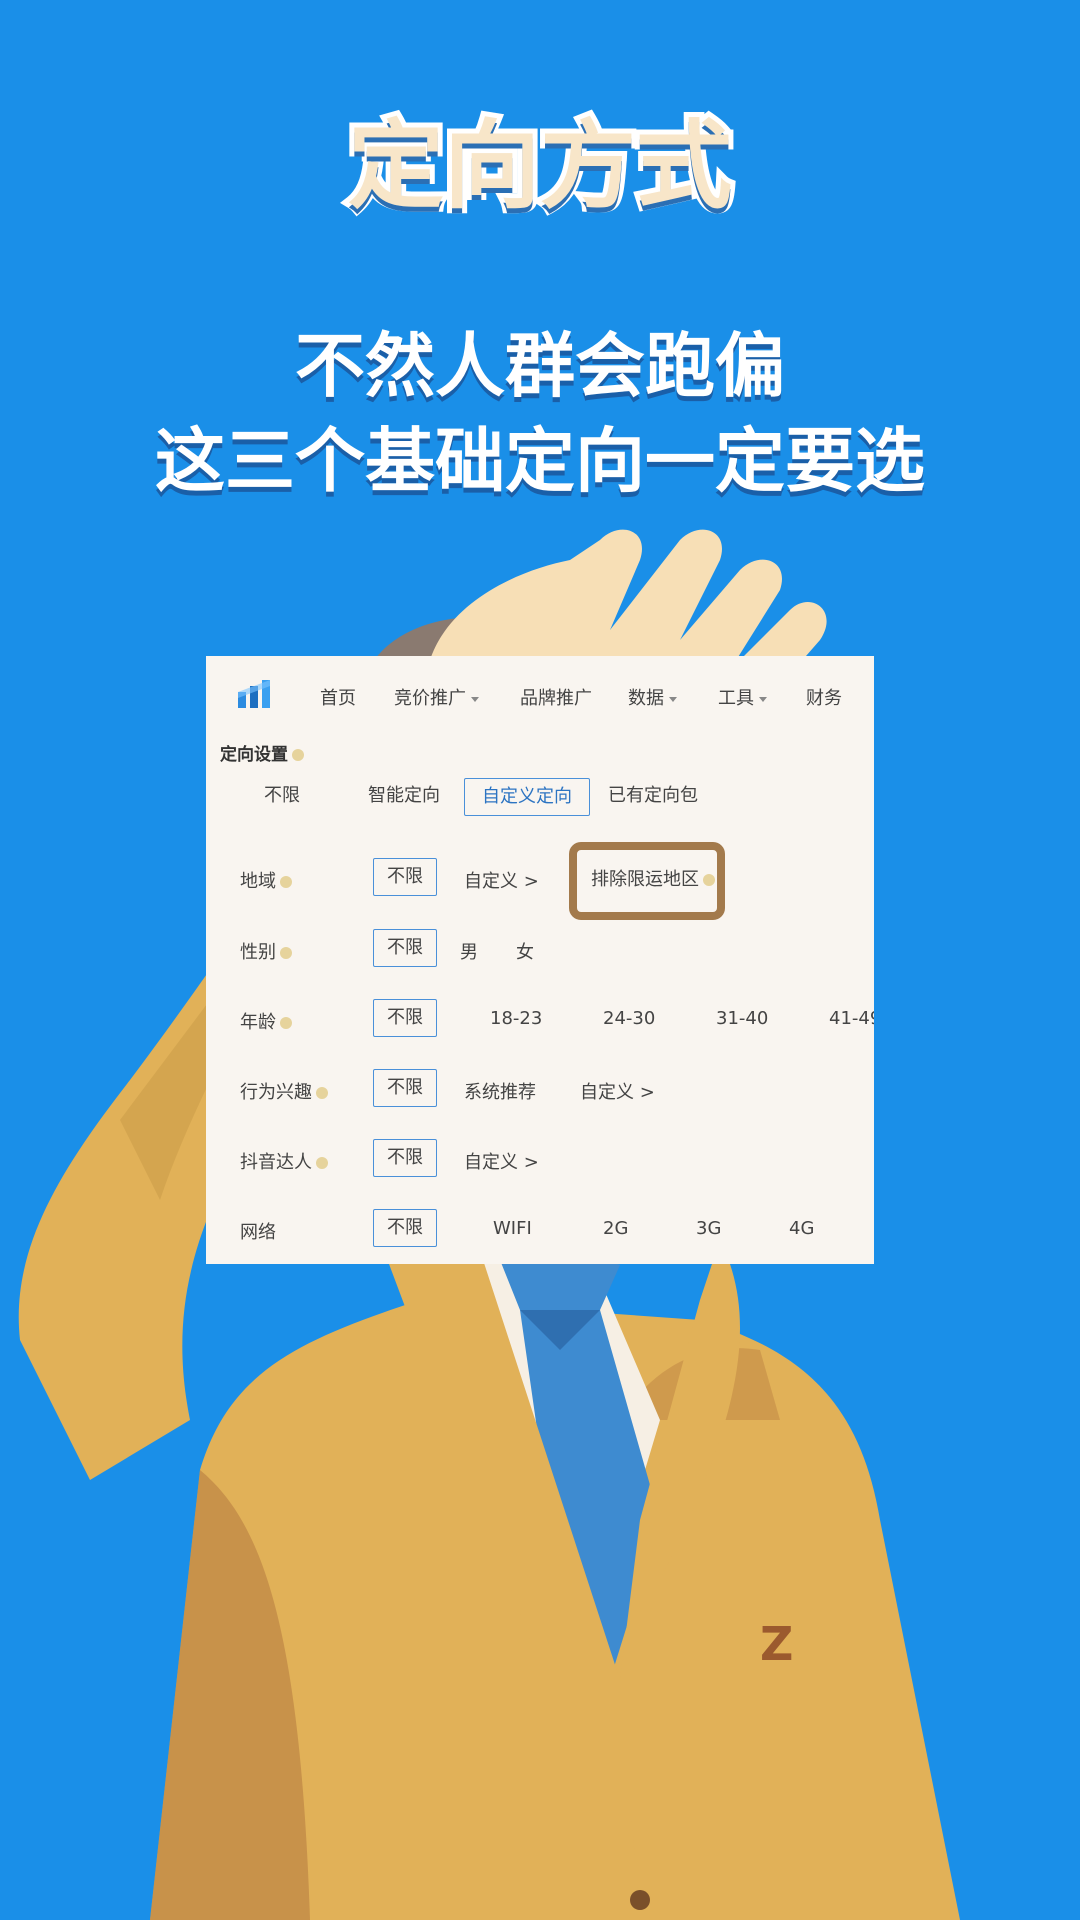 This screenshot has width=1080, height=1920. What do you see at coordinates (469, 951) in the screenshot?
I see `option-male: 男` at bounding box center [469, 951].